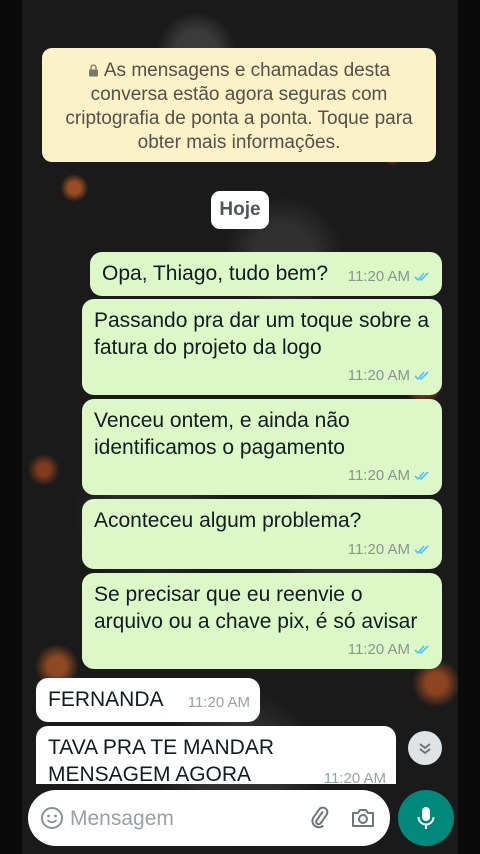 The height and width of the screenshot is (854, 480). I want to click on mic-icon, so click(426, 818).